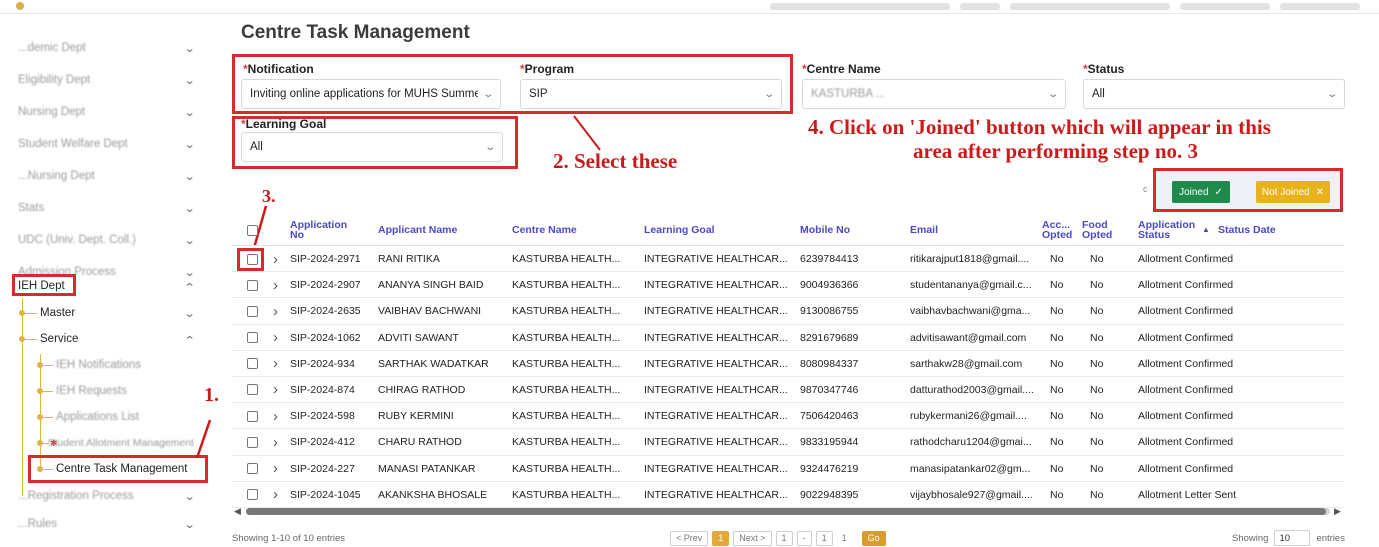 This screenshot has height=547, width=1379. I want to click on sidebar-item-rules: ...Rules ⌄, so click(106, 524).